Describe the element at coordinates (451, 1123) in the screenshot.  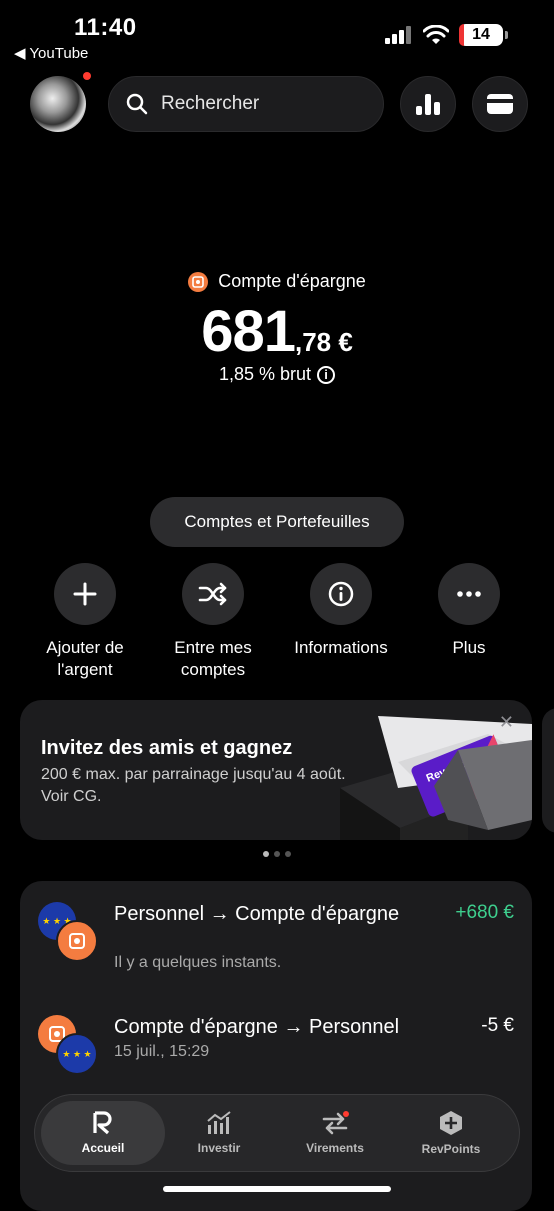
I see `revpoints-hexagon-icon` at that location.